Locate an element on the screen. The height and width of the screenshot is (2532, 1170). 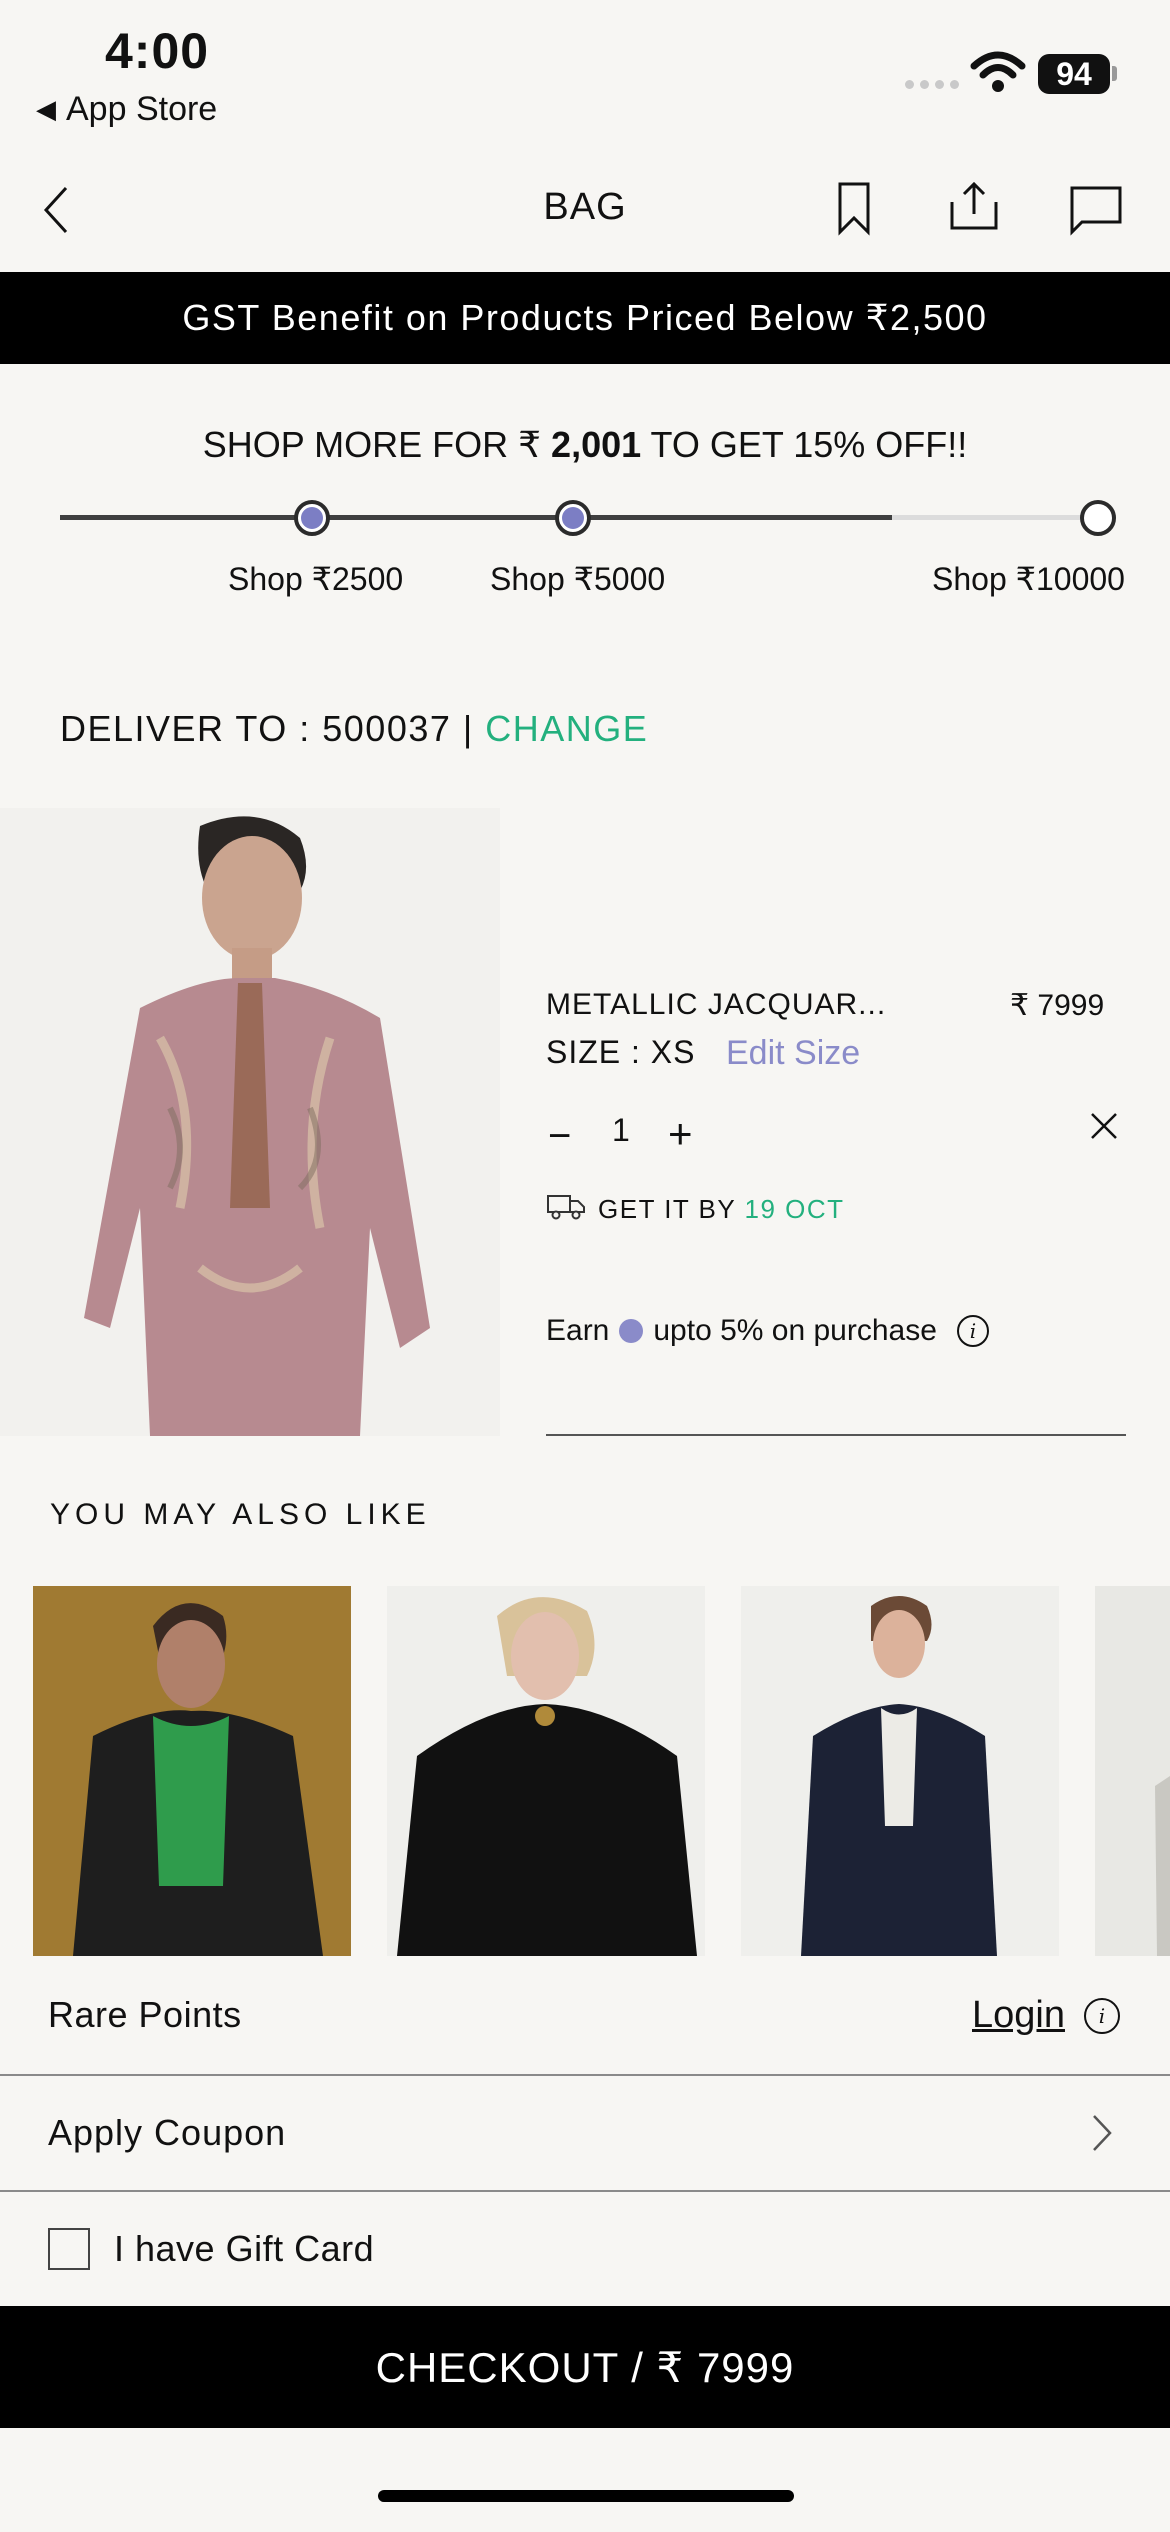
back-to-app-store: ◀ App Store is located at coordinates (126, 109).